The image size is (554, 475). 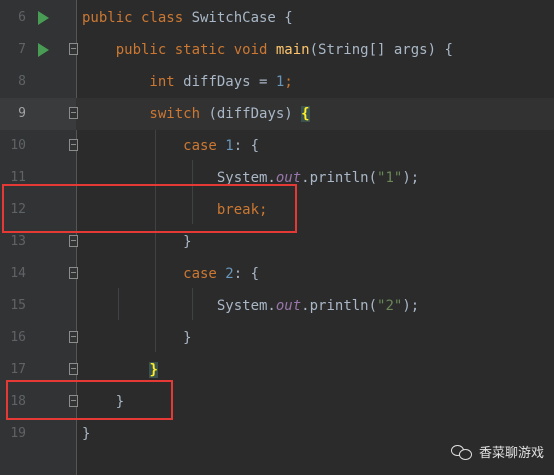 I want to click on code-text: switch (diffDays) {, so click(x=196, y=114).